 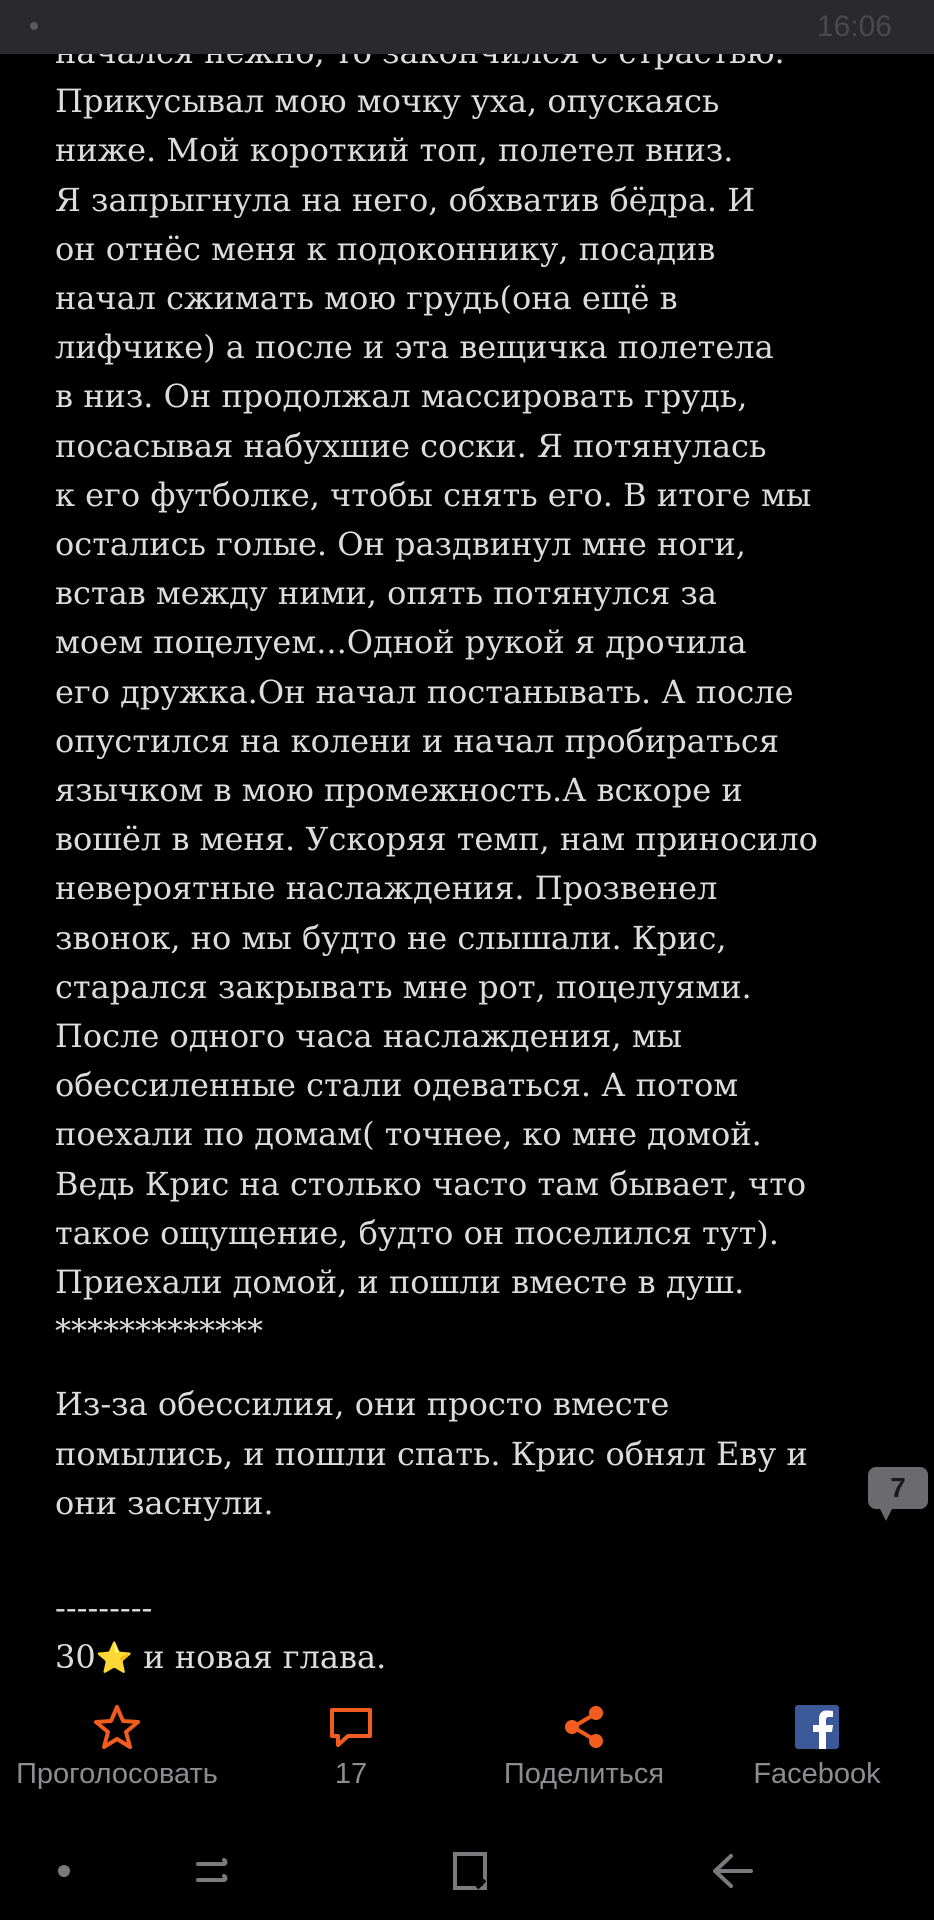 I want to click on speech-bubble-icon, so click(x=351, y=1727).